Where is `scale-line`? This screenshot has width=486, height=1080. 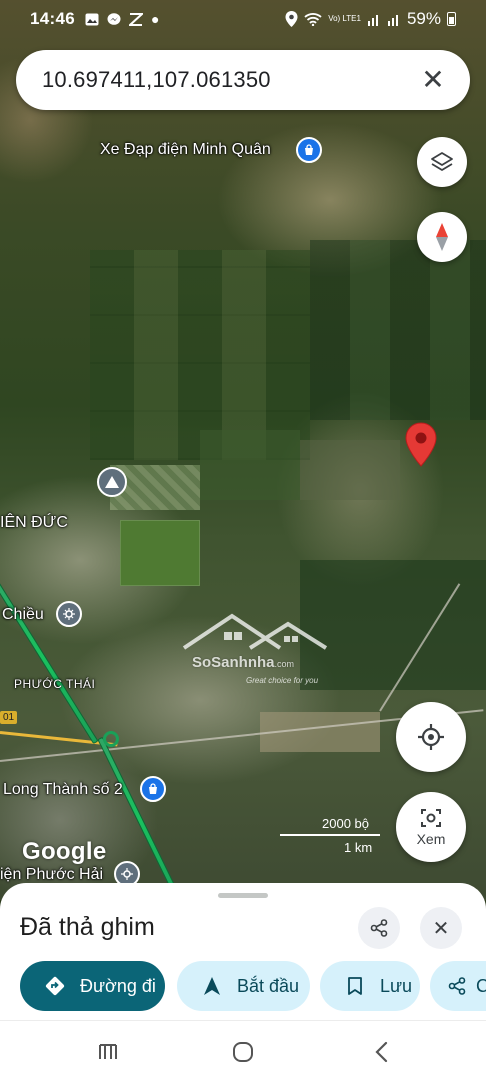 scale-line is located at coordinates (330, 835).